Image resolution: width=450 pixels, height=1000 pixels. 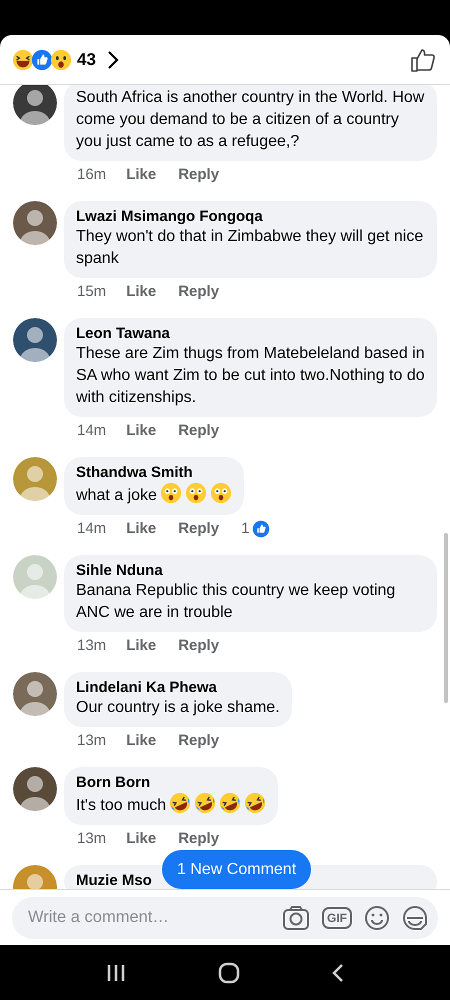 I want to click on chevron-right-icon, so click(x=113, y=59).